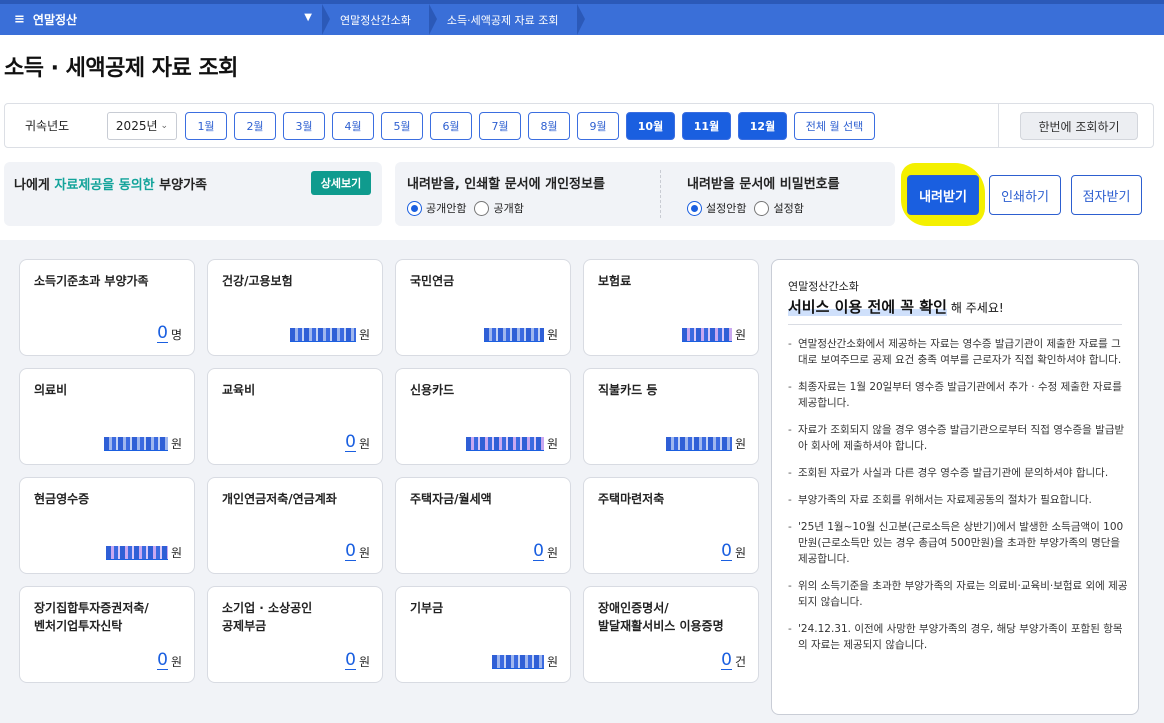 The width and height of the screenshot is (1164, 723). I want to click on deduction-card: 주택자금/월세액 0 원, so click(483, 525).